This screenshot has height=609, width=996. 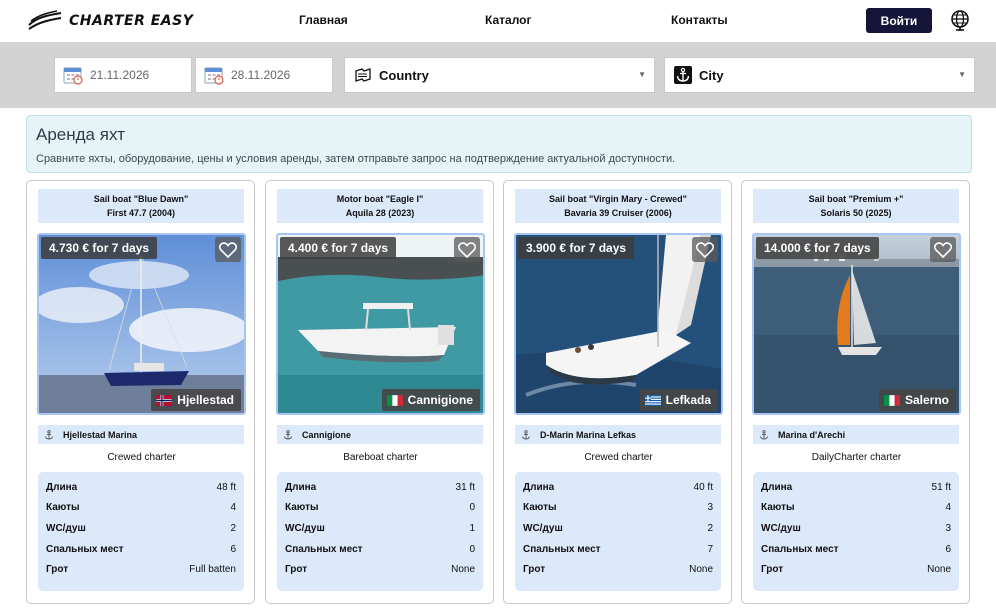 What do you see at coordinates (120, 75) in the screenshot?
I see `date-from-value: 21.11.2026` at bounding box center [120, 75].